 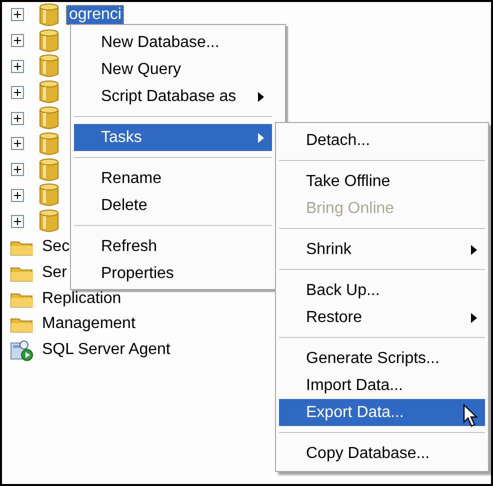 I want to click on database-icon, so click(x=49, y=14).